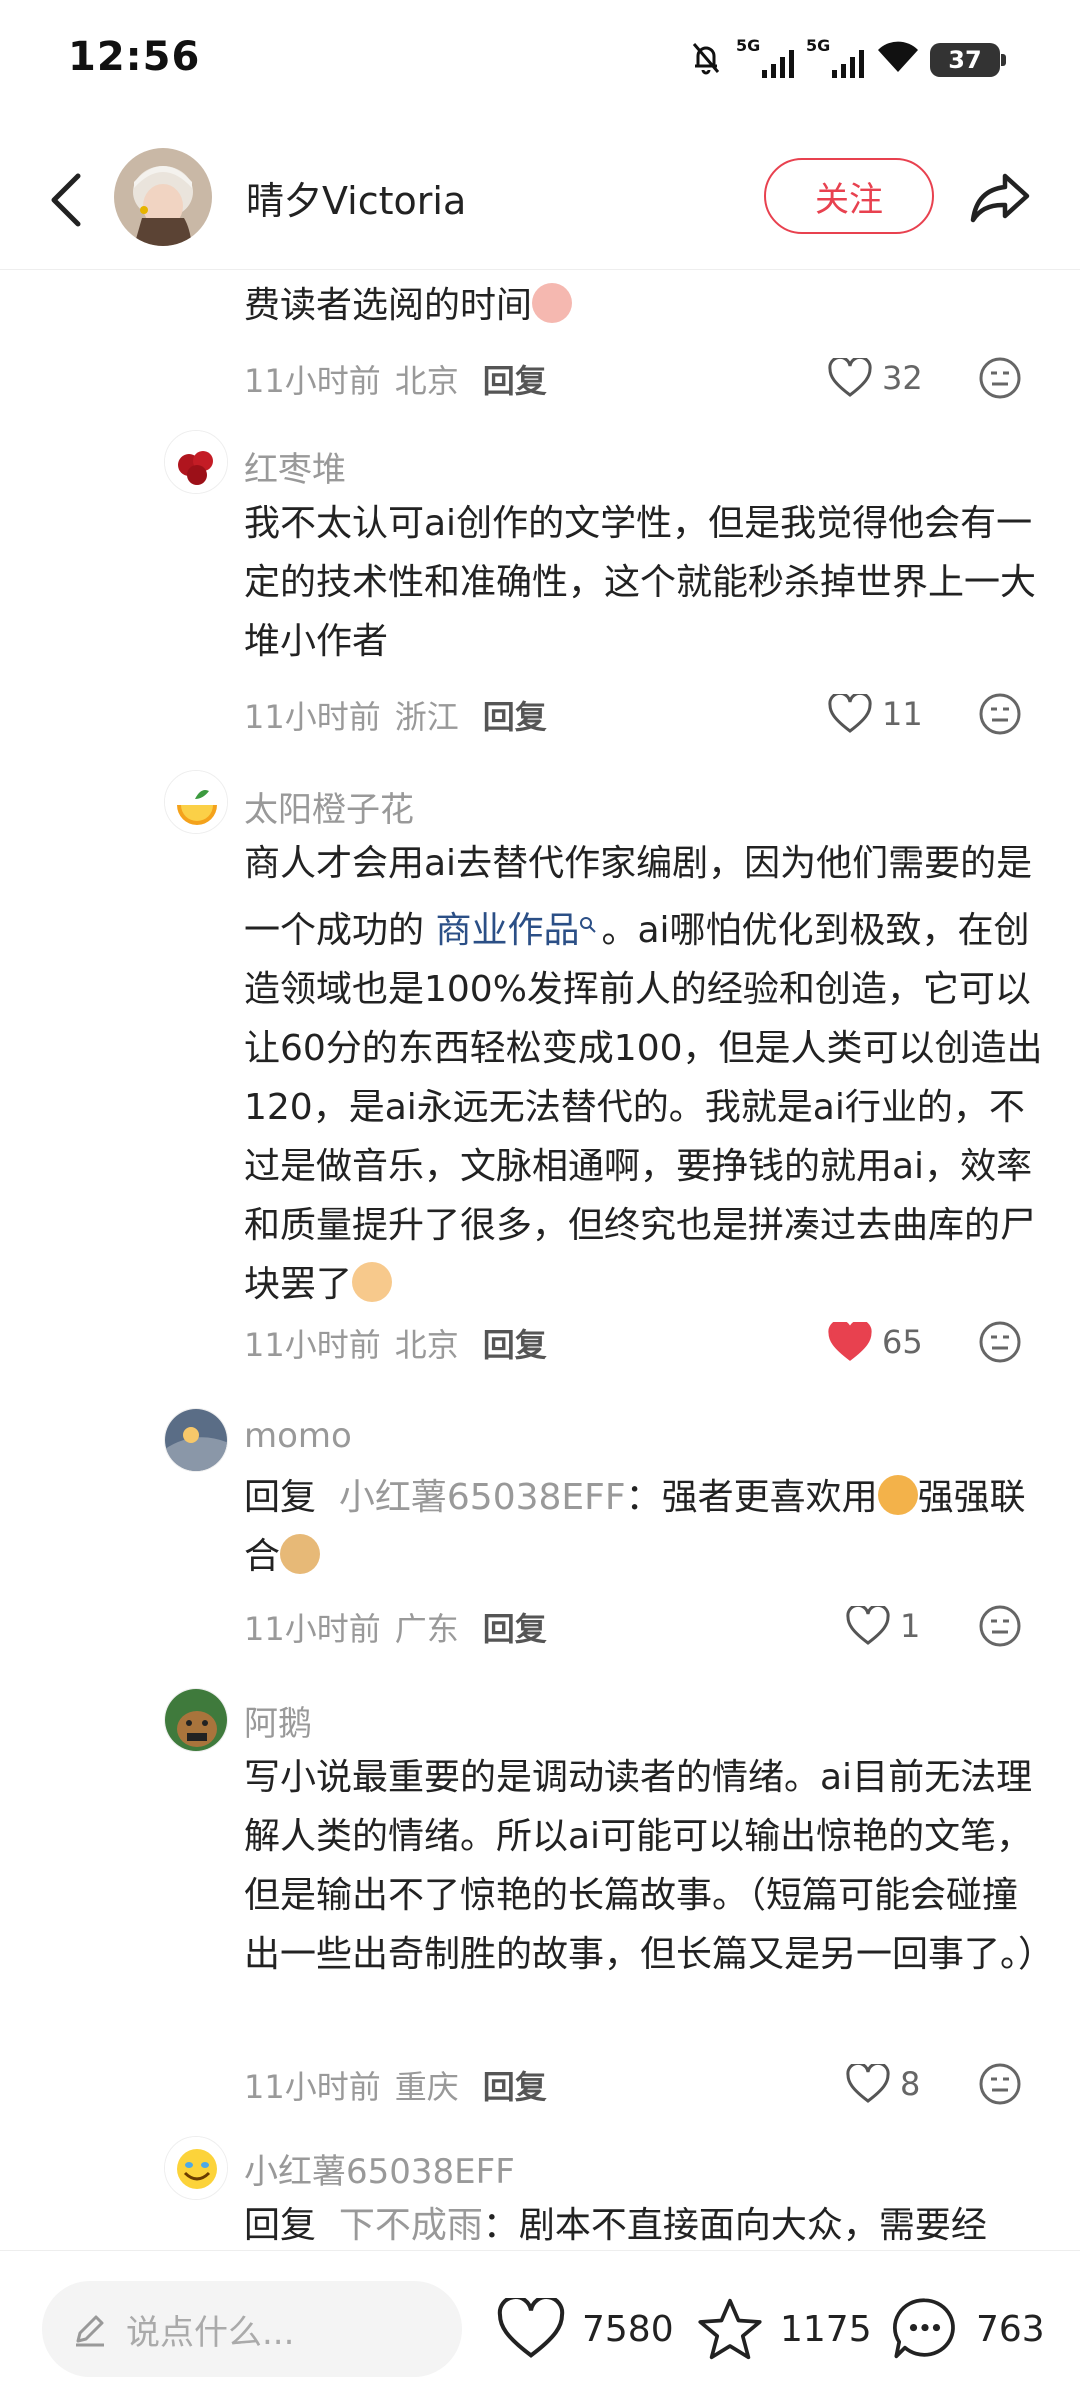 The image size is (1080, 2403). What do you see at coordinates (163, 197) in the screenshot?
I see `author-avatar` at bounding box center [163, 197].